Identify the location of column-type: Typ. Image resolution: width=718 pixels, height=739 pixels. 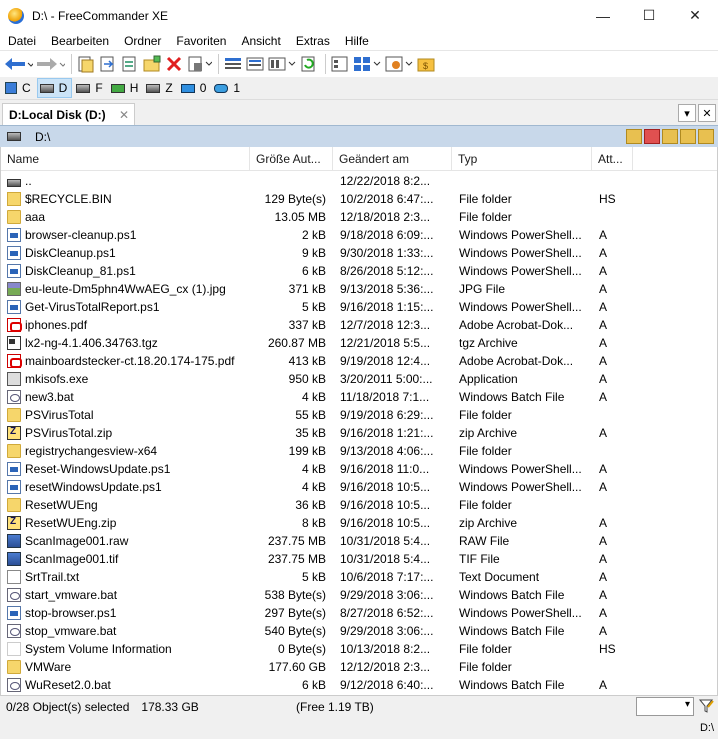
(522, 159).